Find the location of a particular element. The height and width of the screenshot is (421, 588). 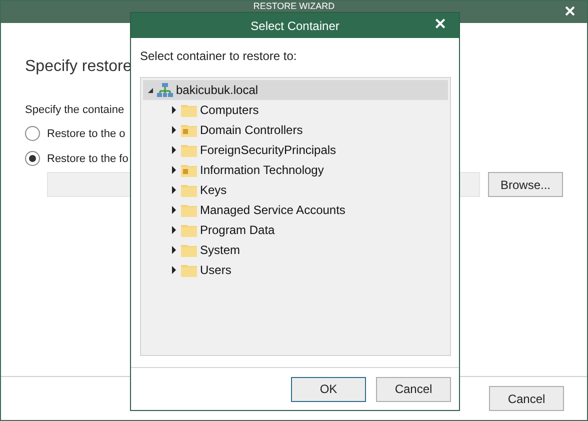

tree-item: System is located at coordinates (295, 250).